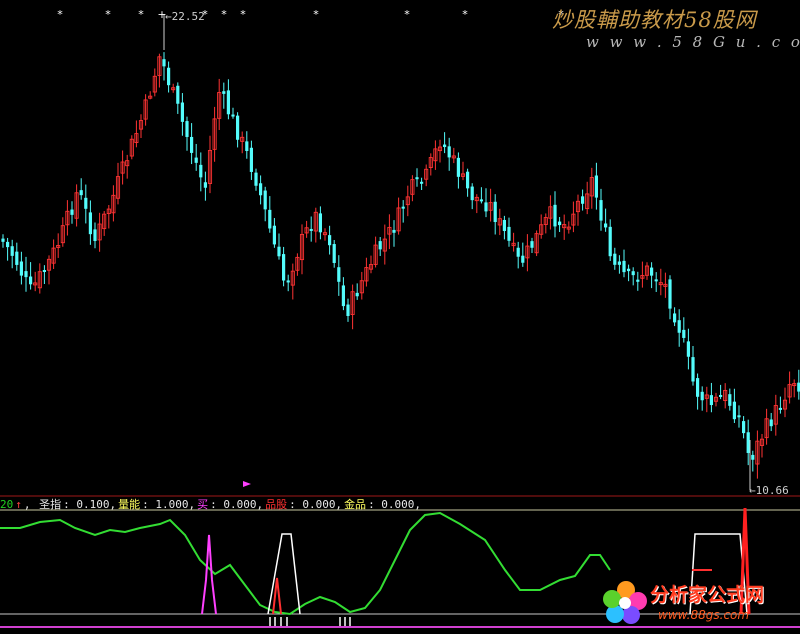 The image size is (800, 634). What do you see at coordinates (247, 484) in the screenshot?
I see `flag-marker-icon` at bounding box center [247, 484].